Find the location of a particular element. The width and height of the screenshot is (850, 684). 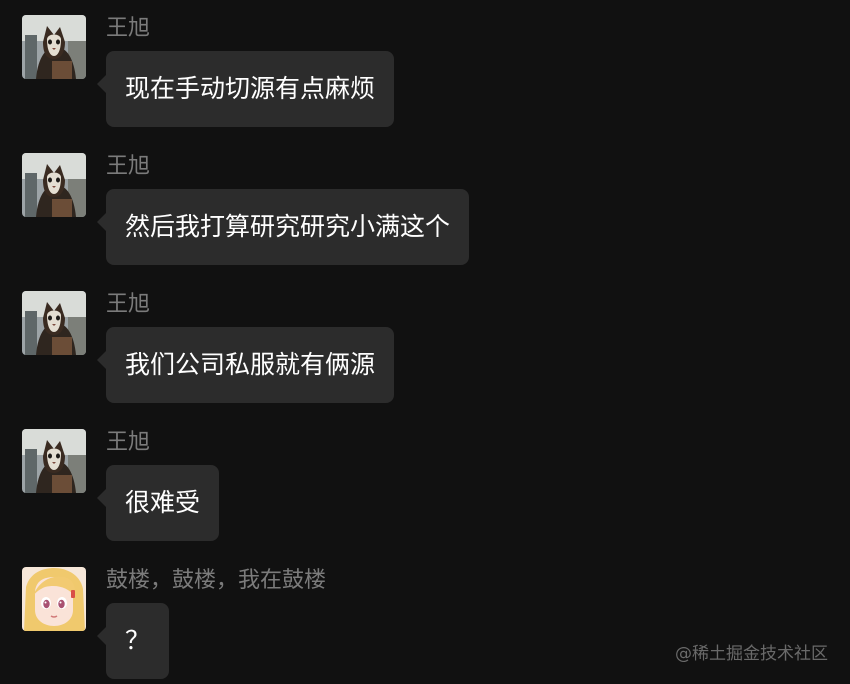

anime-girl-avatar-icon is located at coordinates (54, 599).